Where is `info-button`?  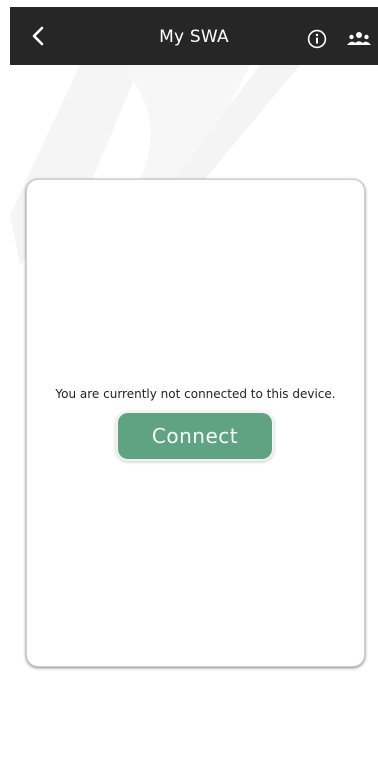
info-button is located at coordinates (317, 39).